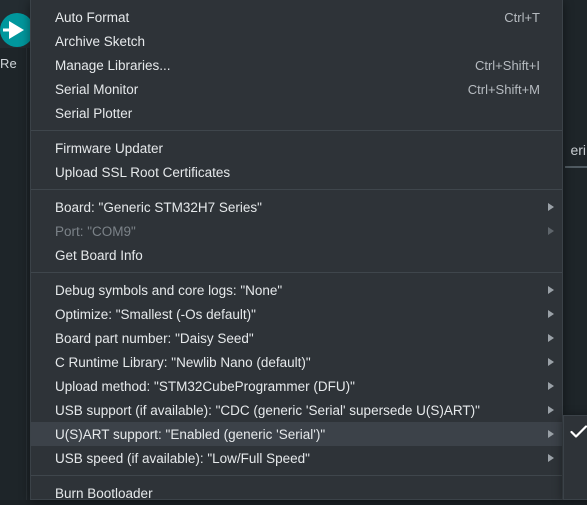 The height and width of the screenshot is (505, 587). Describe the element at coordinates (100, 41) in the screenshot. I see `menu-item-label: Archive Sketch` at that location.